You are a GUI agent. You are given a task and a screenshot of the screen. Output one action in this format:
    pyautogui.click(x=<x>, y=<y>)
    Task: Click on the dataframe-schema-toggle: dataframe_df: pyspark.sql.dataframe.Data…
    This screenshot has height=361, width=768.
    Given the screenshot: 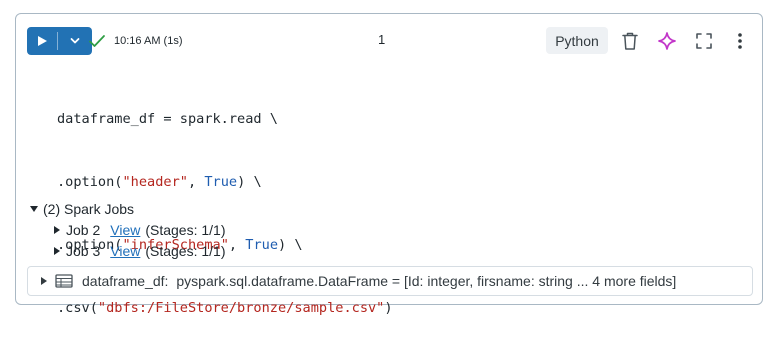 What is the action you would take?
    pyautogui.click(x=390, y=281)
    